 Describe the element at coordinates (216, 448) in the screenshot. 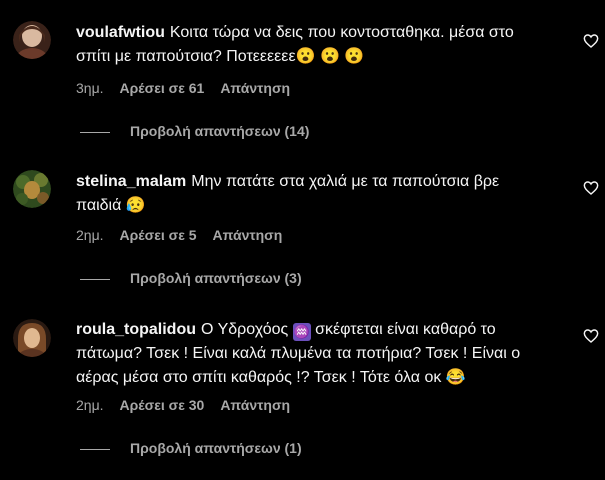

I see `view-replies-label: Προβολή απαντήσεων (1)` at that location.